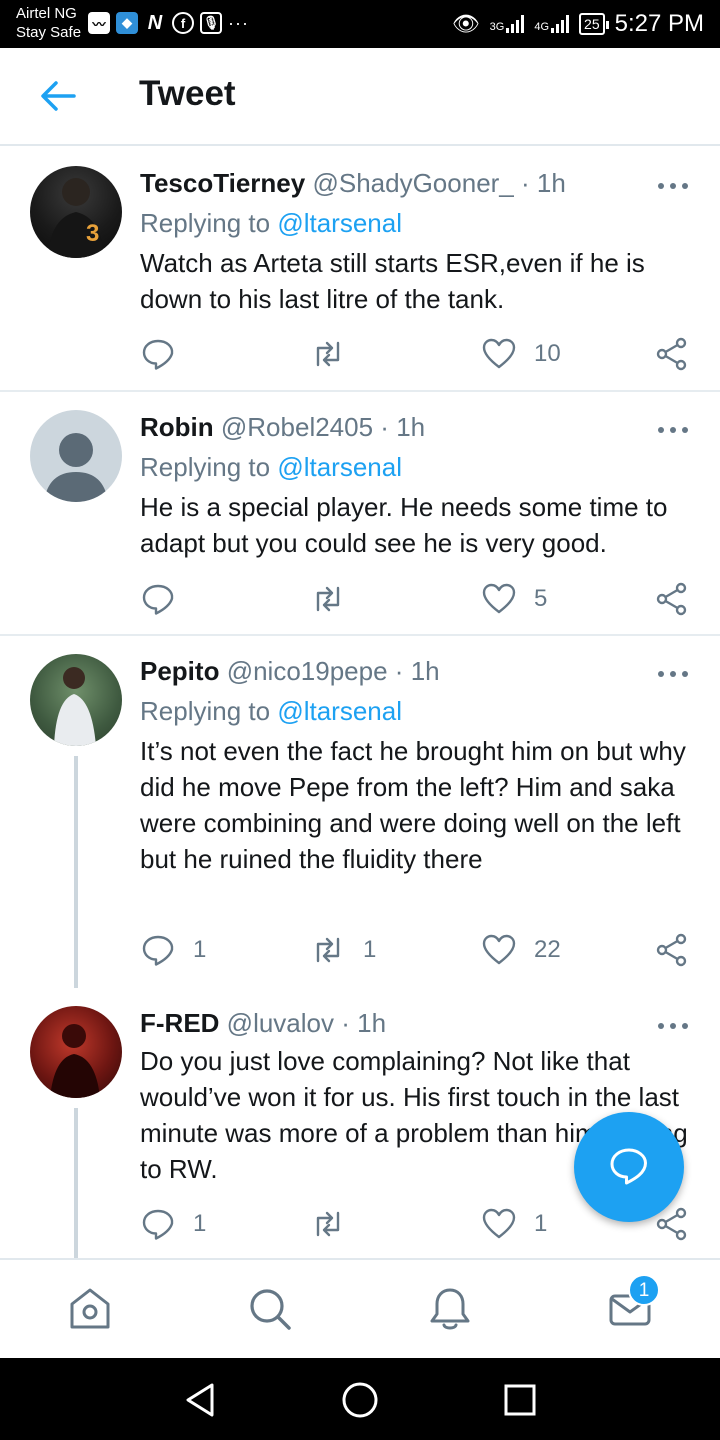 This screenshot has width=720, height=1440. Describe the element at coordinates (297, 427) in the screenshot. I see `author-handle: @Robel2405` at that location.